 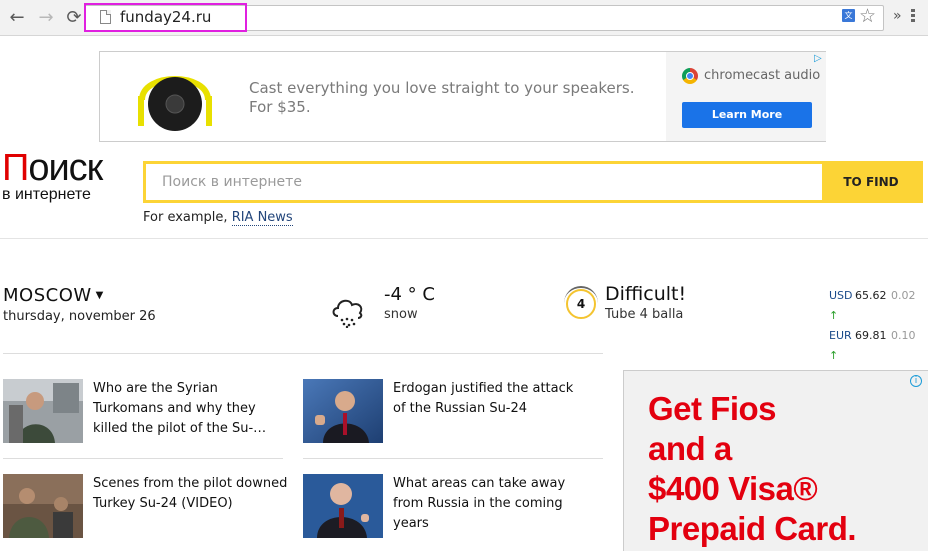 What do you see at coordinates (347, 313) in the screenshot?
I see `snow-cloud-icon` at bounding box center [347, 313].